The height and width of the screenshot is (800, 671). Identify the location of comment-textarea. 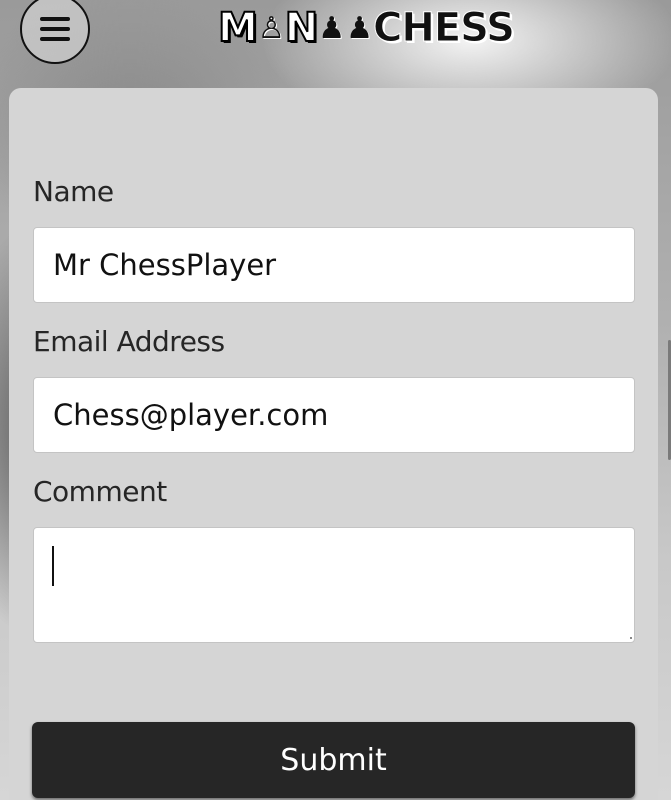
(334, 585).